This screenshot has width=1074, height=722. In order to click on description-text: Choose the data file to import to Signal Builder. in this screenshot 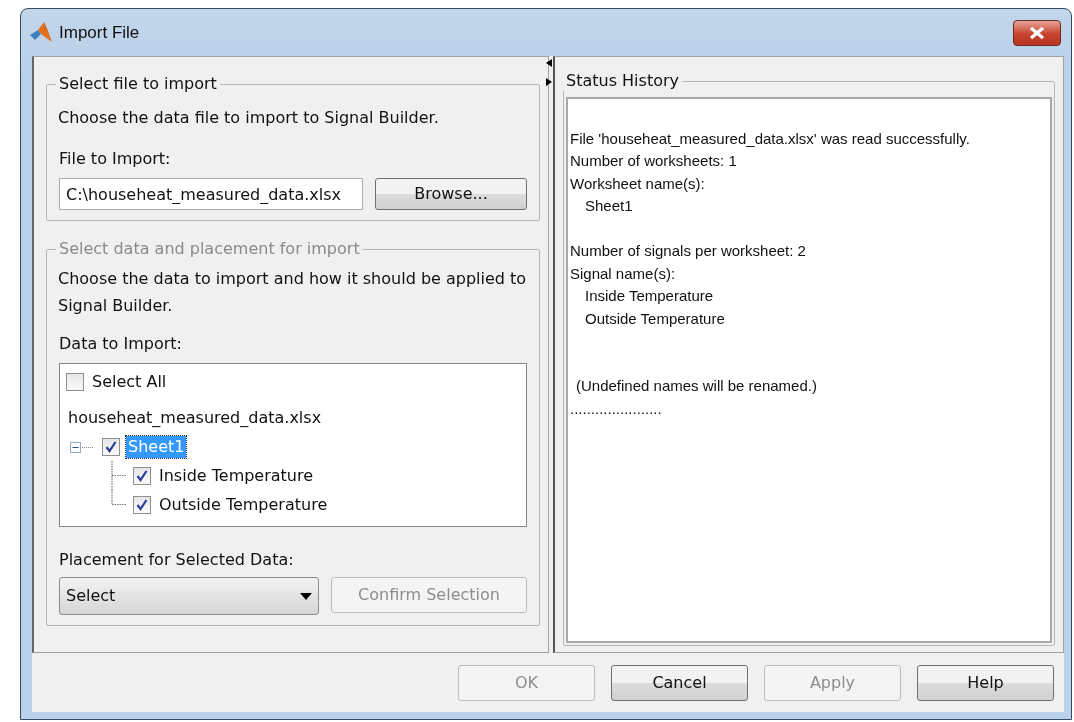, I will do `click(249, 118)`.